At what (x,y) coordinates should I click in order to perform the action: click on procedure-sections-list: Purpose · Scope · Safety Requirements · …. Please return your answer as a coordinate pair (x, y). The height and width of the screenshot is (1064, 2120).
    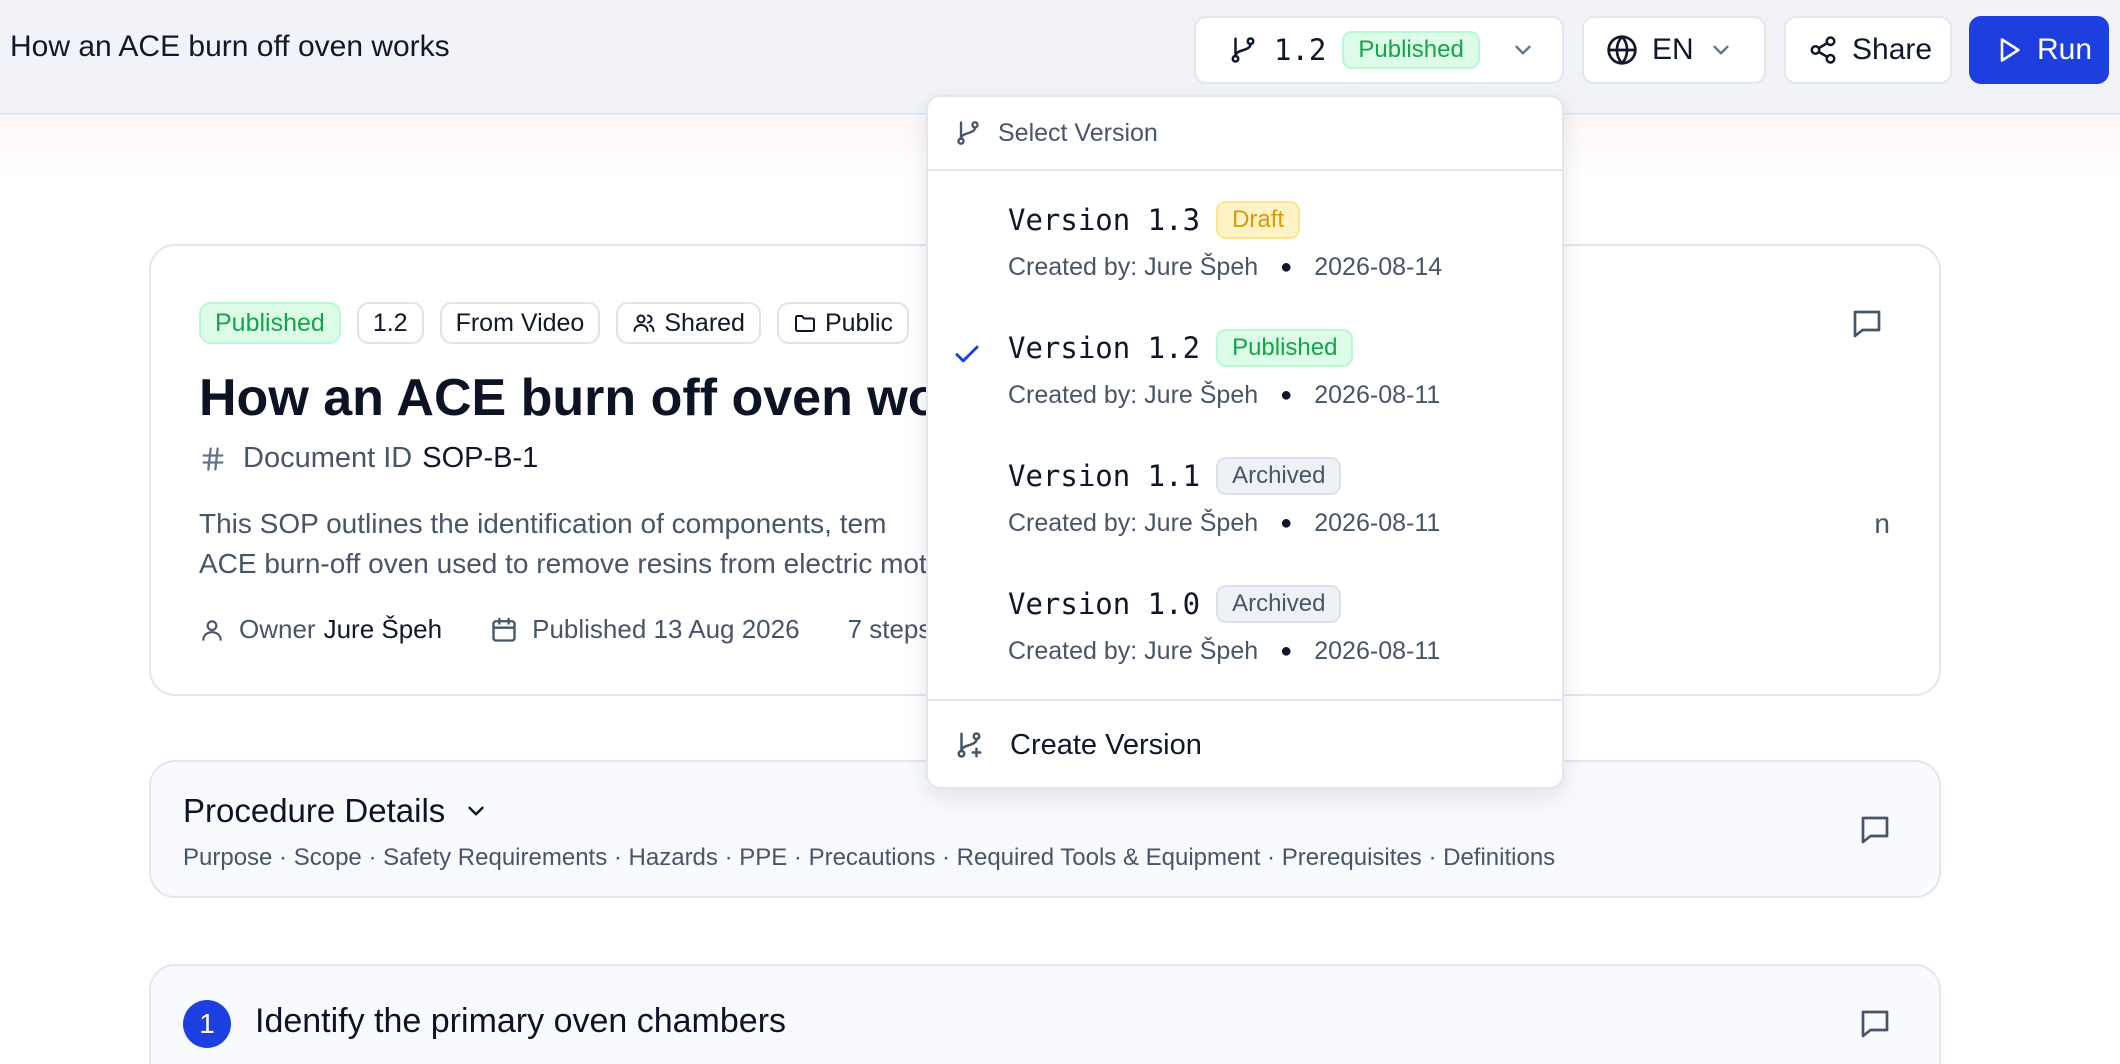
    Looking at the image, I should click on (869, 857).